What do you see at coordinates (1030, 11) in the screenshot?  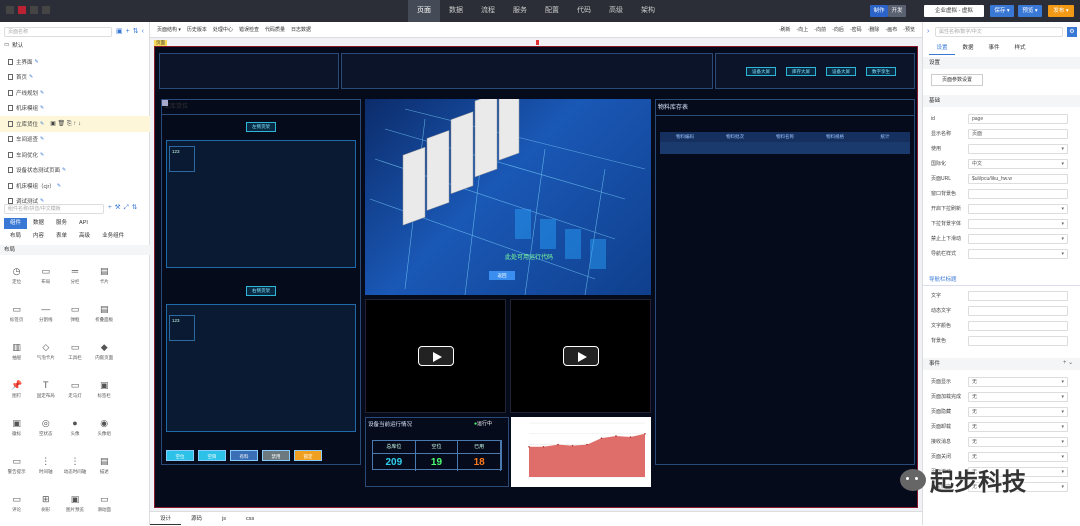 I see `preview-button: 预览 ▾` at bounding box center [1030, 11].